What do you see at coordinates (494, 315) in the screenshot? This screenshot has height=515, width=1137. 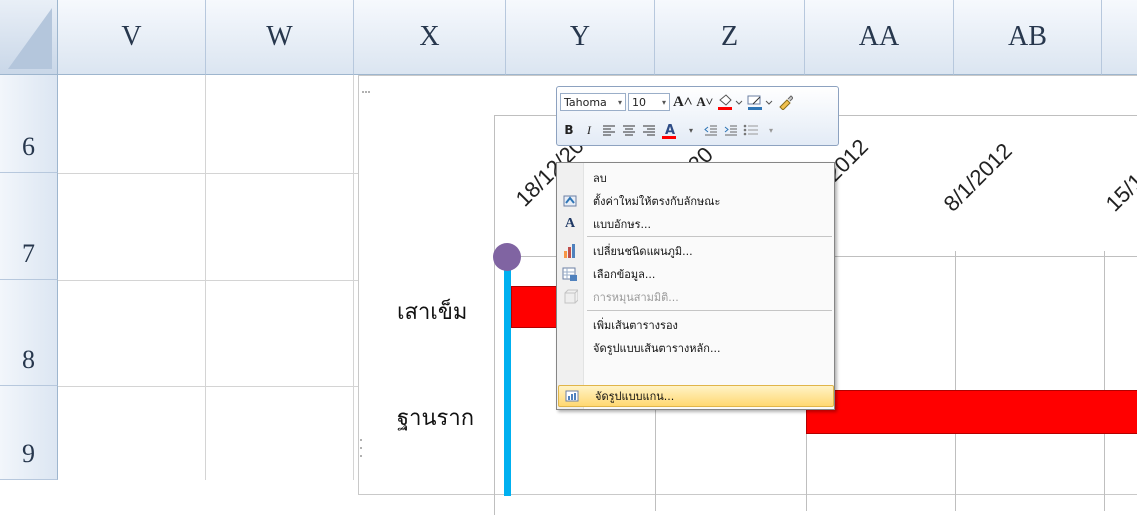 I see `plot-area-left-border` at bounding box center [494, 315].